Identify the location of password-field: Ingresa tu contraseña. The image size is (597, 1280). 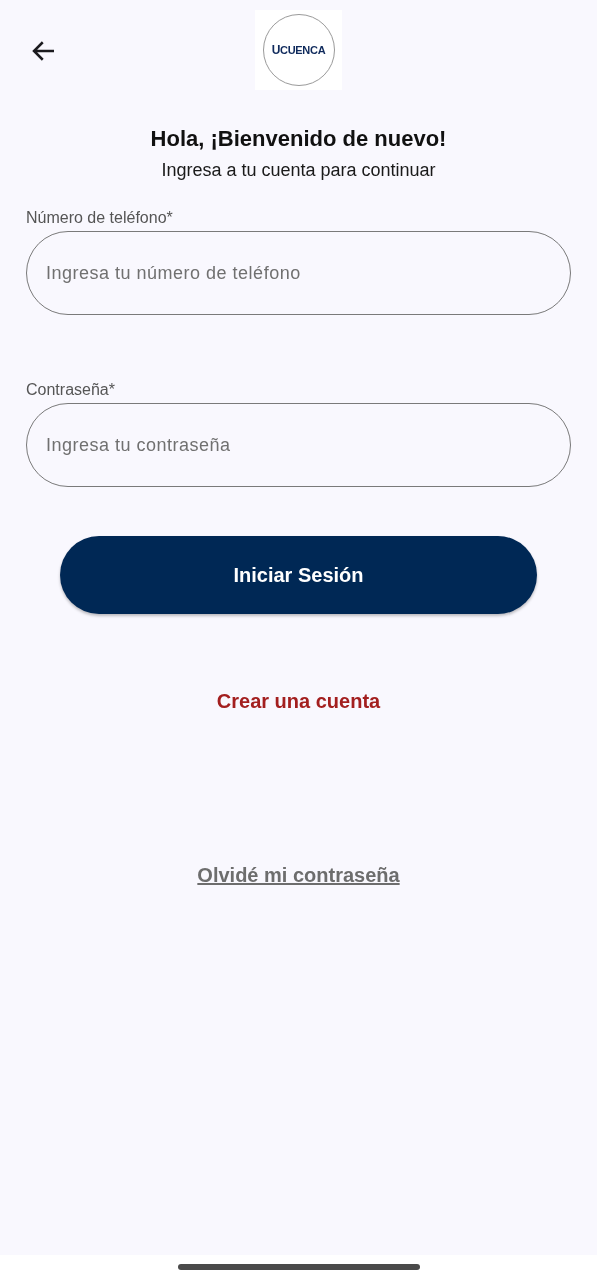
(298, 445).